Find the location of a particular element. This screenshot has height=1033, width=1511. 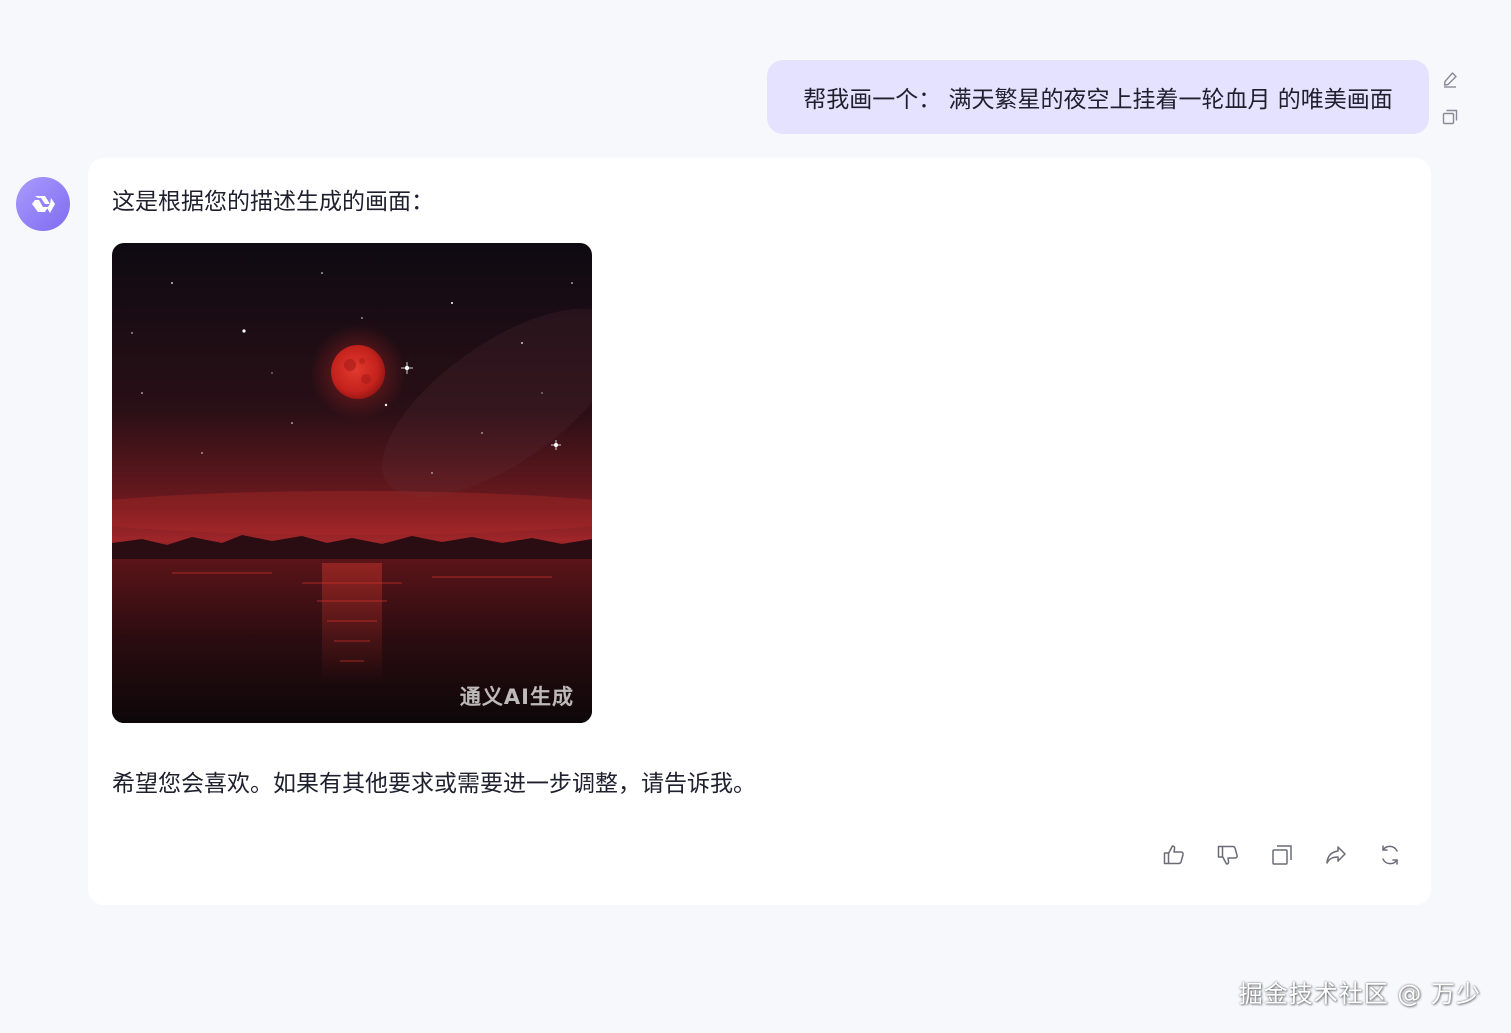

assistant-outro-text: 希望您会喜欢。如果有其他要求或需要进一步调整，请告诉我。 is located at coordinates (434, 784).